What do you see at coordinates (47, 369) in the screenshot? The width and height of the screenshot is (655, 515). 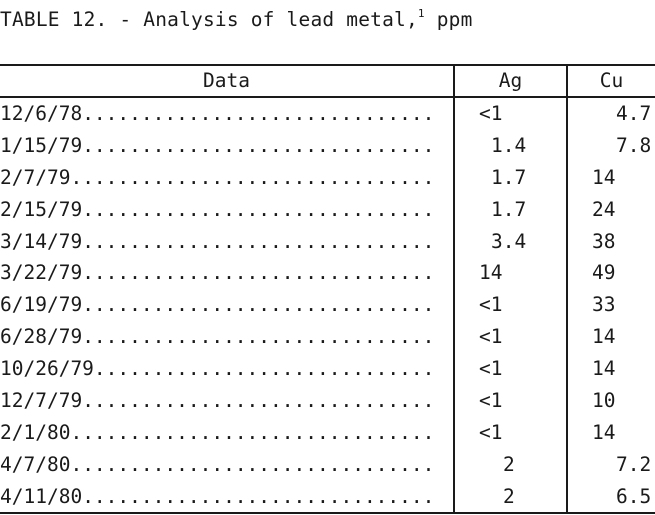 I see `date-text: 10/26/79` at bounding box center [47, 369].